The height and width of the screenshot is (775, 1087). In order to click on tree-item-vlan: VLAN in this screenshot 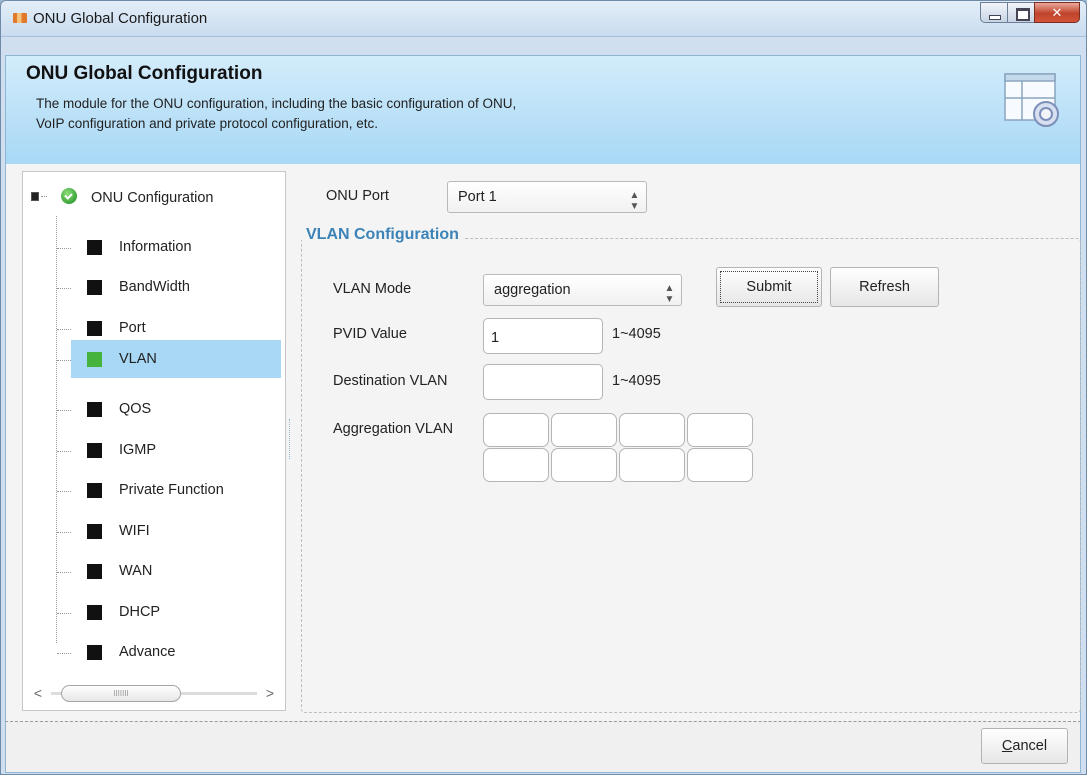, I will do `click(169, 359)`.